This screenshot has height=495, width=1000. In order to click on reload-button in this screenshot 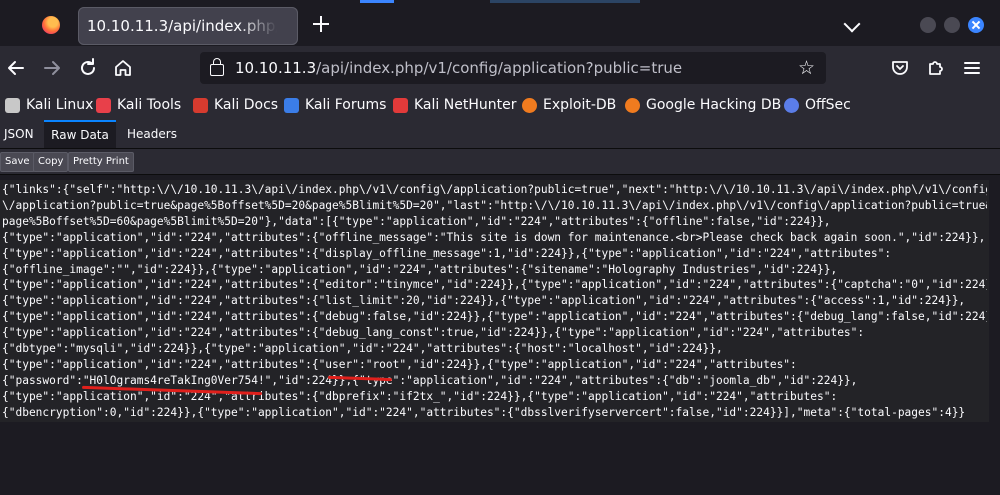, I will do `click(88, 68)`.